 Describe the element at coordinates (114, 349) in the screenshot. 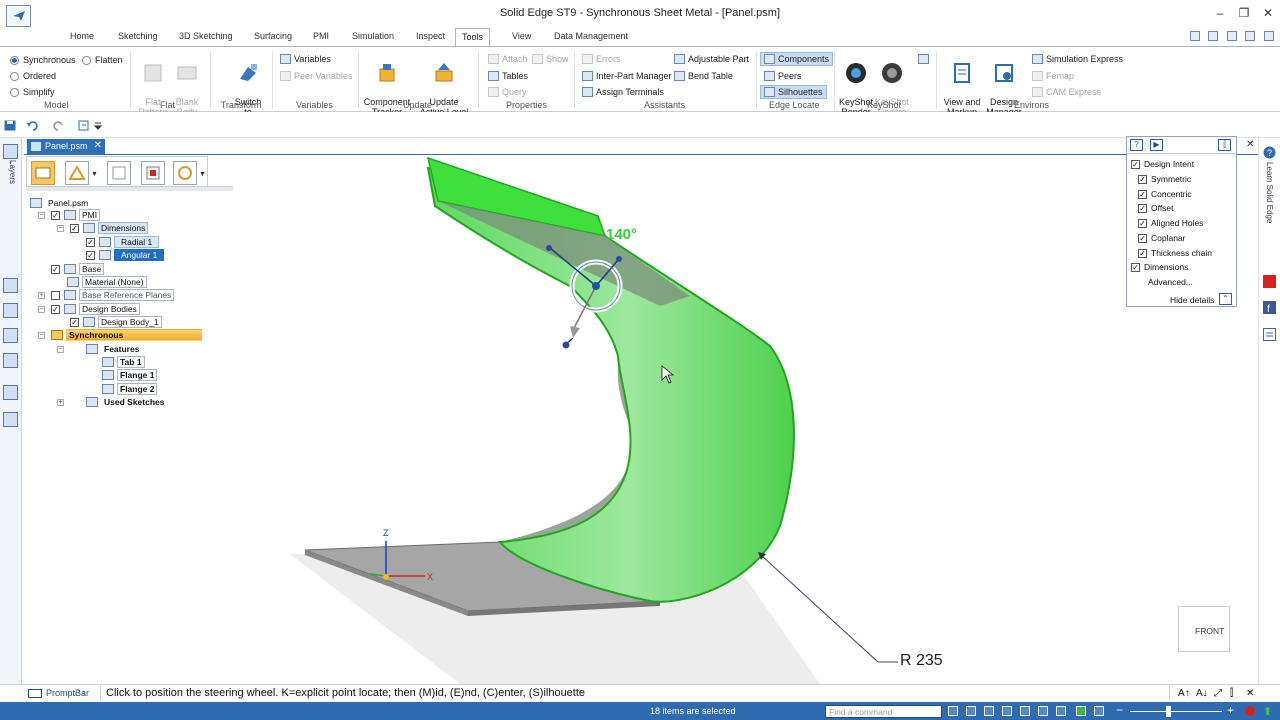

I see `tree-item-features: Features` at that location.